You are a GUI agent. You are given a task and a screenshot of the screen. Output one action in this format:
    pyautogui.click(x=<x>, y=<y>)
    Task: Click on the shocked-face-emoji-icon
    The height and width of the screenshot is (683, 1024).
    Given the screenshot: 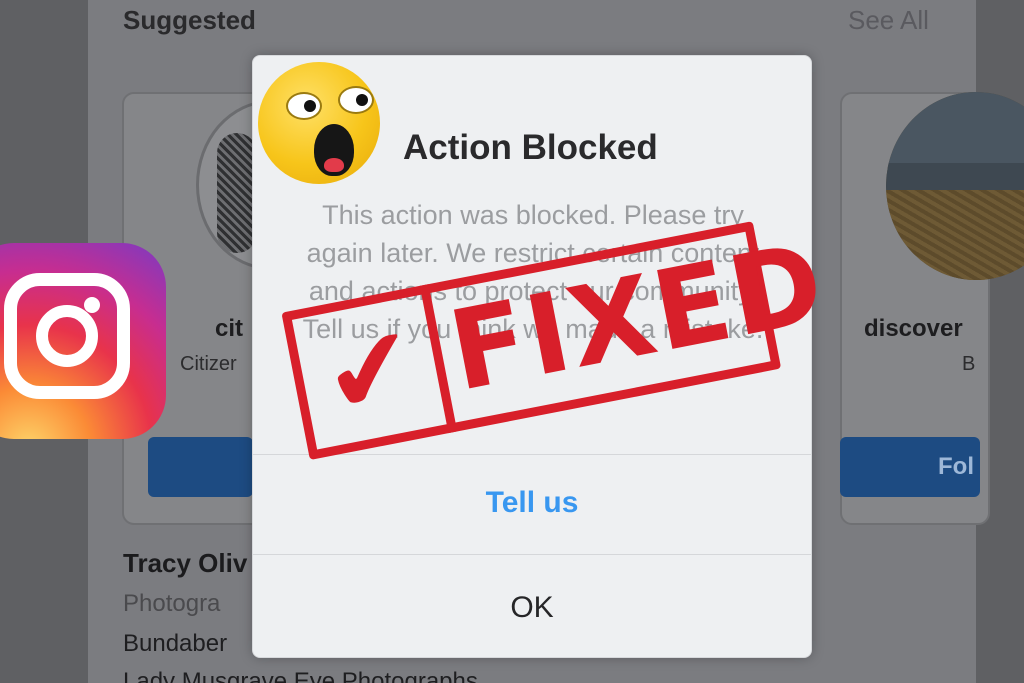 What is the action you would take?
    pyautogui.click(x=319, y=123)
    